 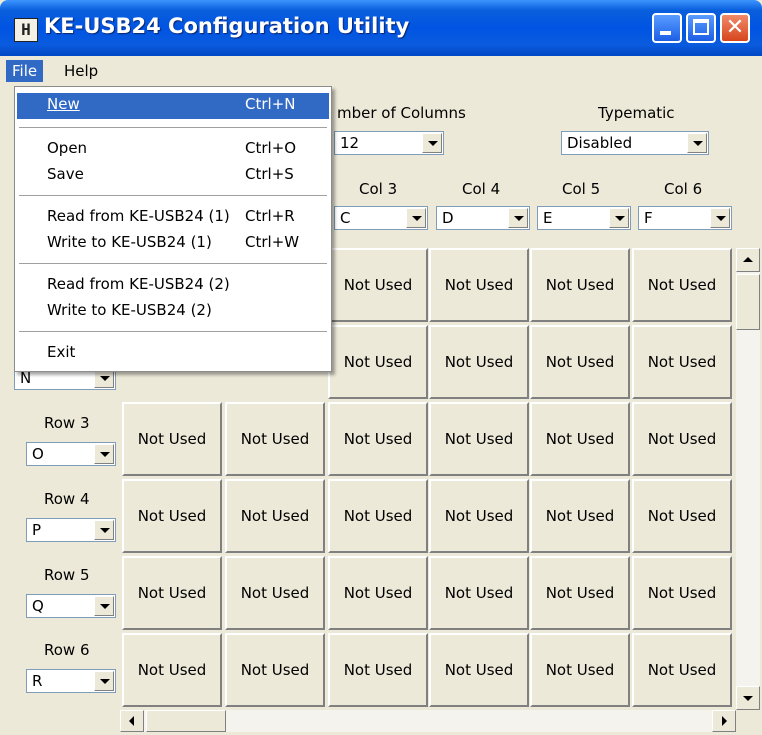 What do you see at coordinates (173, 244) in the screenshot?
I see `menu-item-write-ke-usb24-1: Write to KE-USB24 (1) Ctrl+W` at bounding box center [173, 244].